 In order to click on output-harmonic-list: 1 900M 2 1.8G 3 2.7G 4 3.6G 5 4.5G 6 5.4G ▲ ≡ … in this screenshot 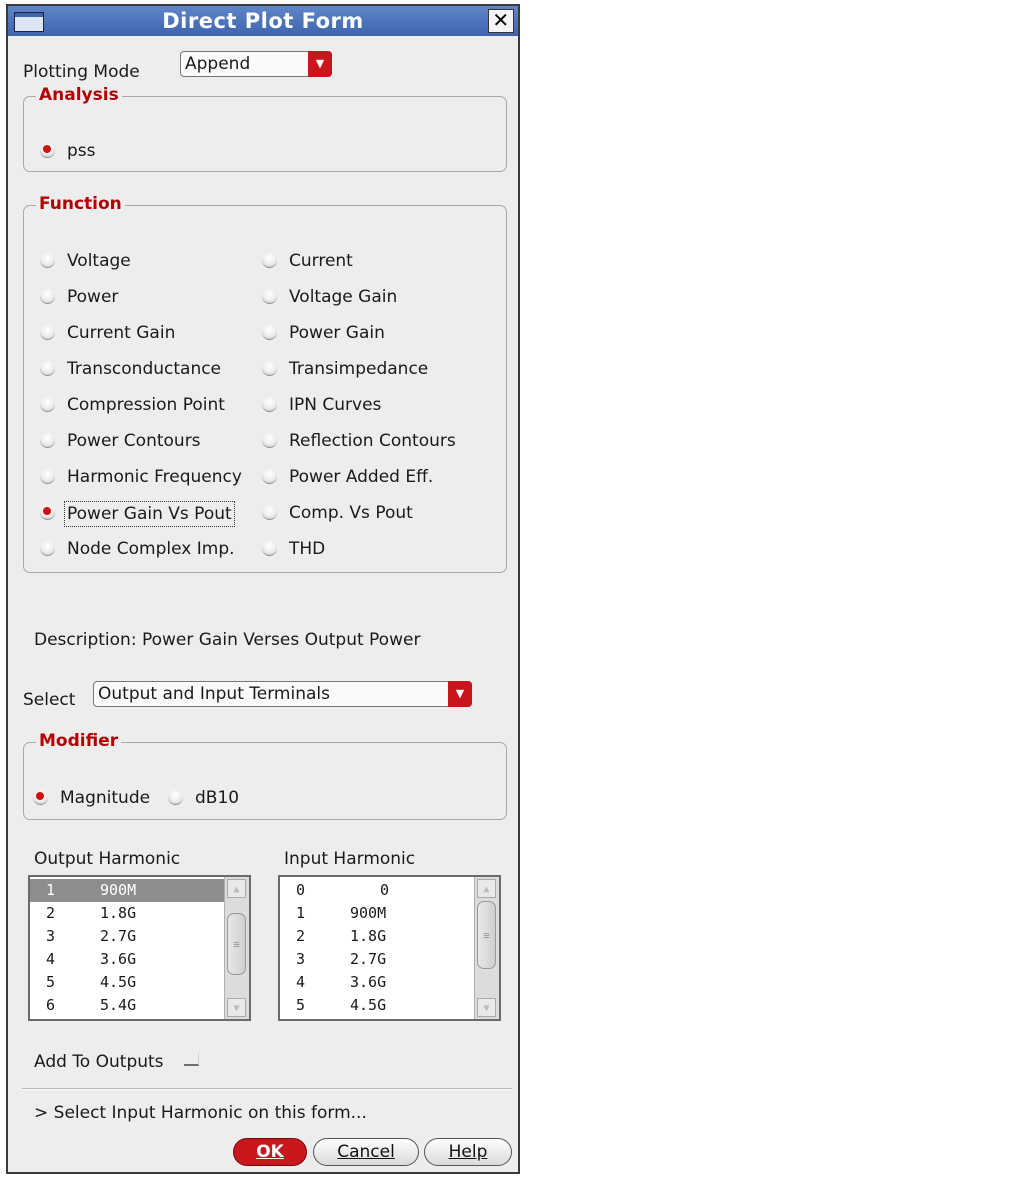, I will do `click(139, 948)`.